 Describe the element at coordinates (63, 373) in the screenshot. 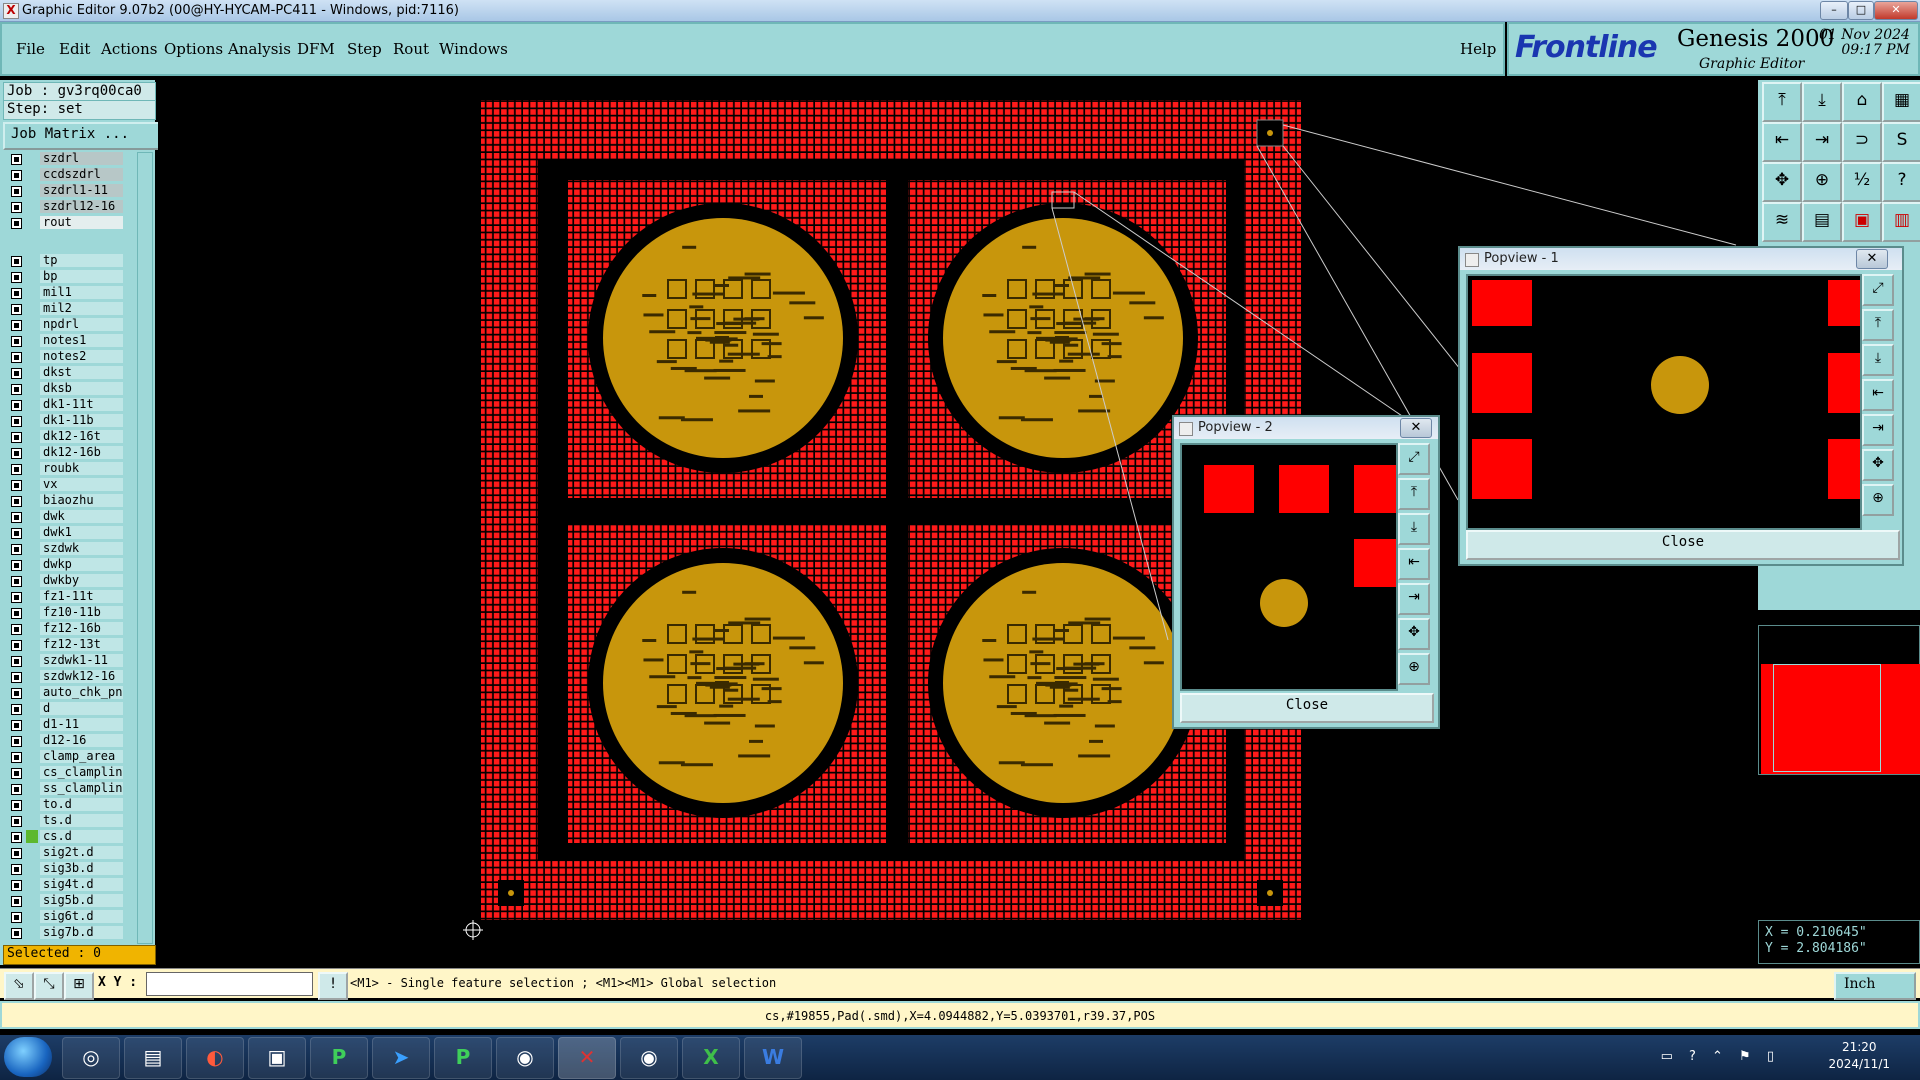

I see `layer-row: dkst` at that location.